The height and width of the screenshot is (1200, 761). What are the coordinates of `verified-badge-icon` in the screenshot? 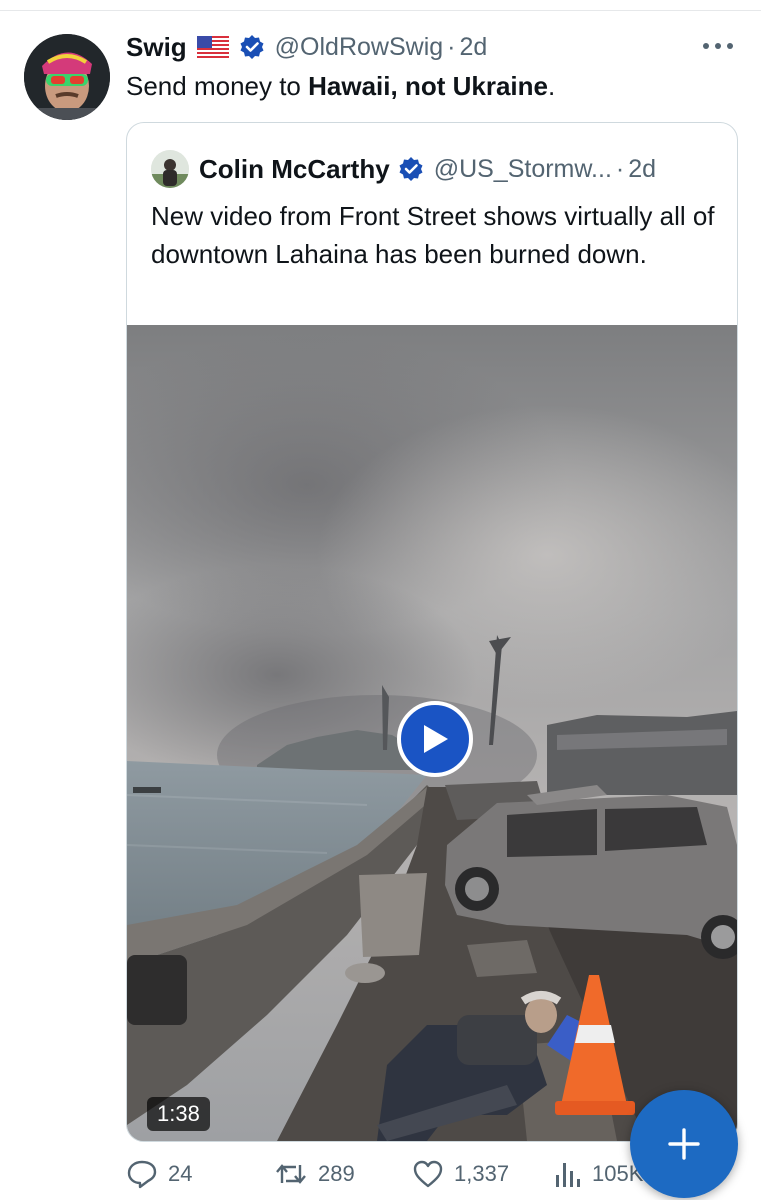 It's located at (252, 47).